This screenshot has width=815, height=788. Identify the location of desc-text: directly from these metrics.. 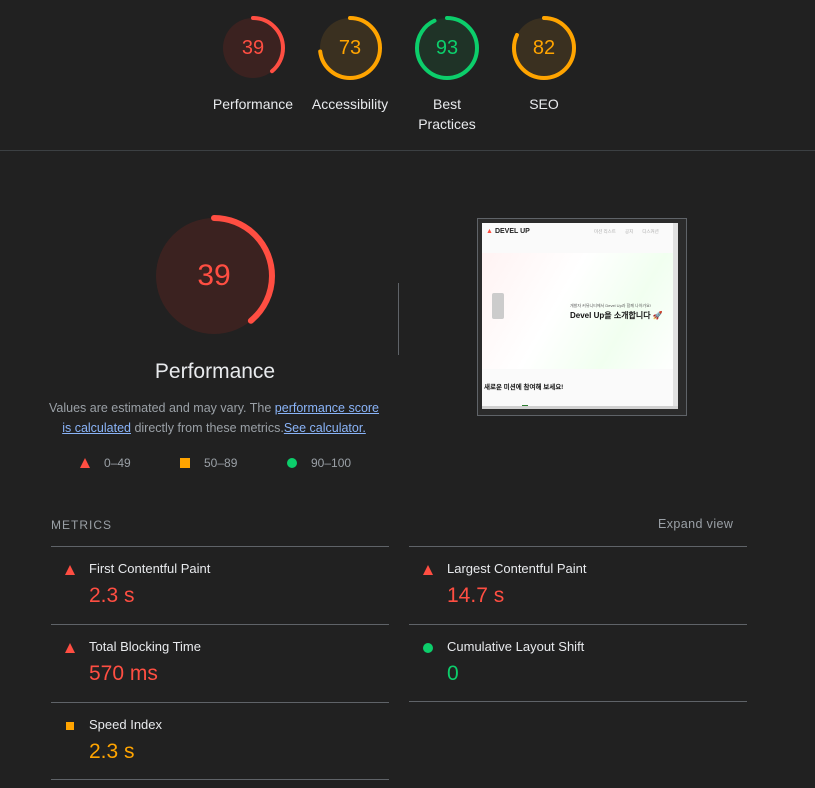
(207, 428).